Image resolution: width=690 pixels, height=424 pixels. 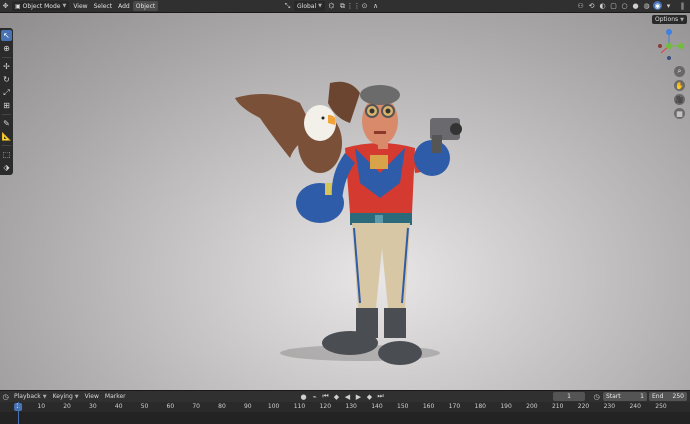 What do you see at coordinates (6, 79) in the screenshot?
I see `rotate-icon: ↻` at bounding box center [6, 79].